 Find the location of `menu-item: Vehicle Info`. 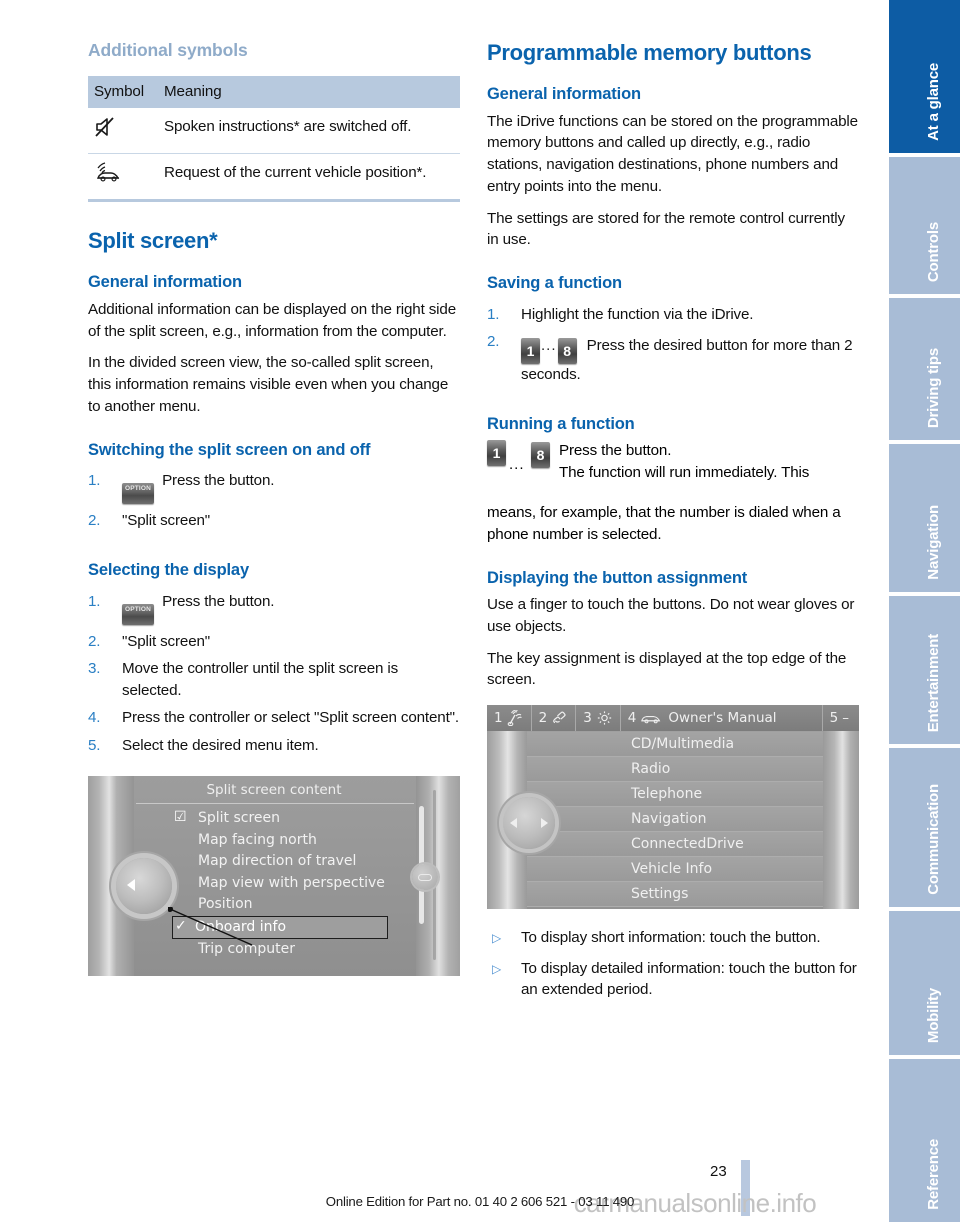

menu-item: Vehicle Info is located at coordinates (675, 870).